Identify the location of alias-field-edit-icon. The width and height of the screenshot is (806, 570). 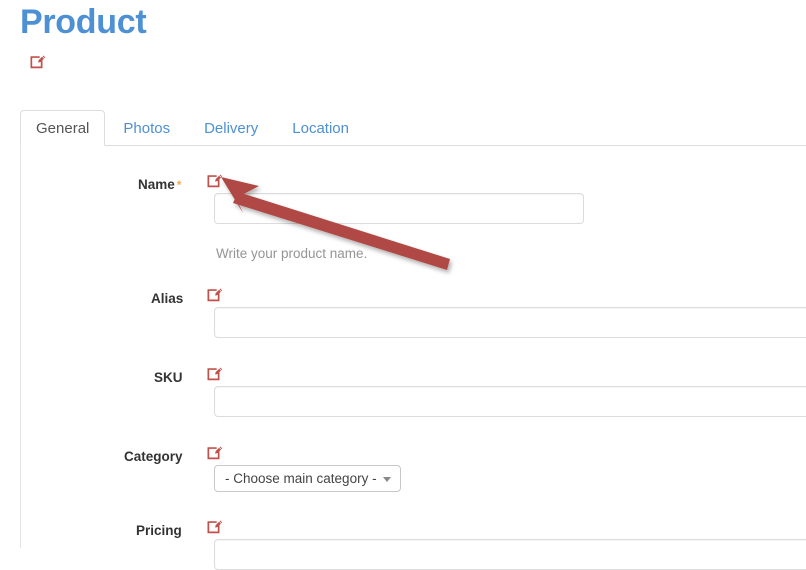
(214, 294).